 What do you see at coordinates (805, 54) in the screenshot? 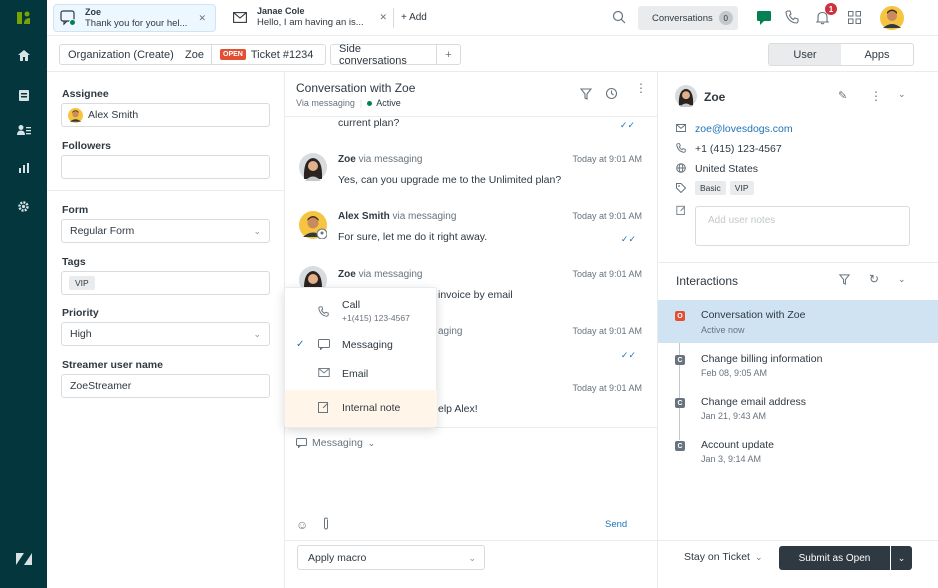
I see `user-tab: User` at bounding box center [805, 54].